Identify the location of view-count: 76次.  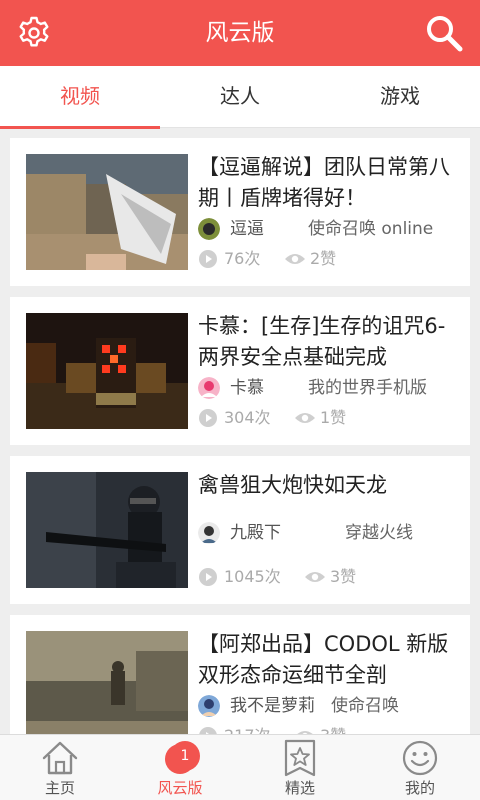
(242, 258).